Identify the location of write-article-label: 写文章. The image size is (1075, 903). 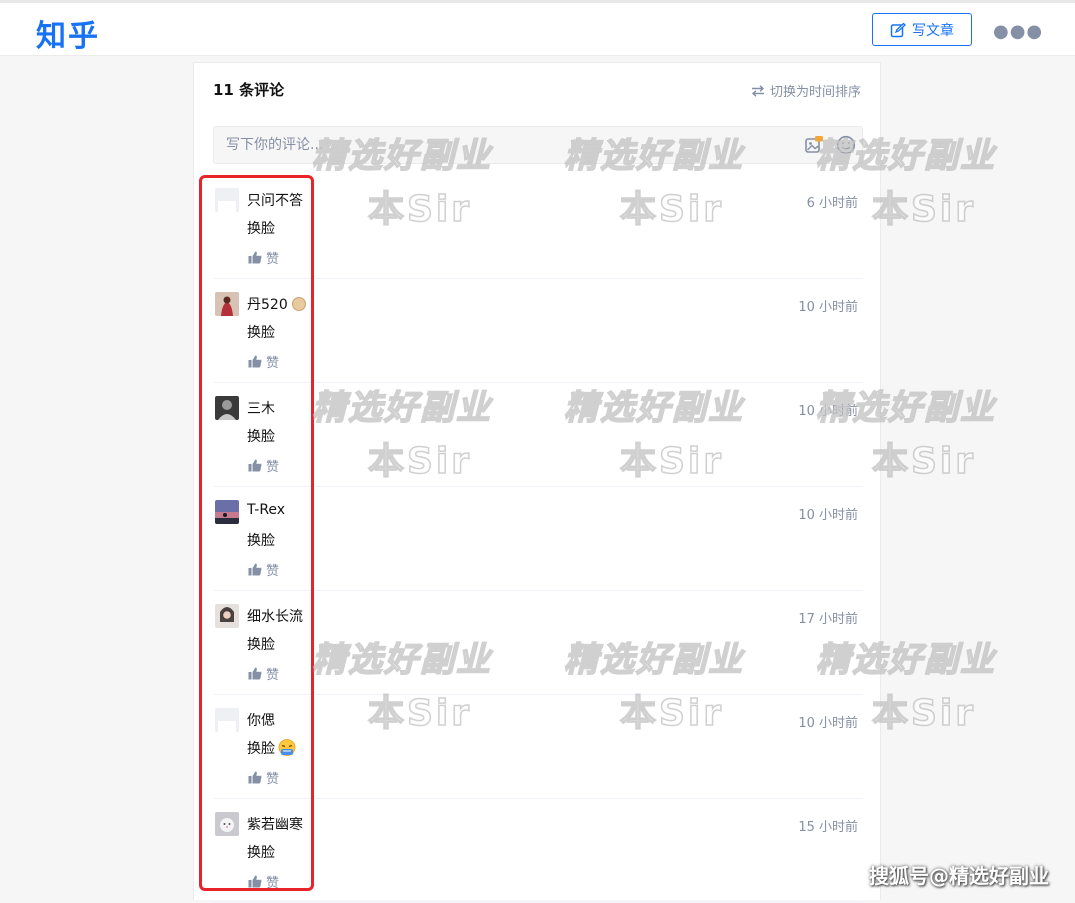
(933, 30).